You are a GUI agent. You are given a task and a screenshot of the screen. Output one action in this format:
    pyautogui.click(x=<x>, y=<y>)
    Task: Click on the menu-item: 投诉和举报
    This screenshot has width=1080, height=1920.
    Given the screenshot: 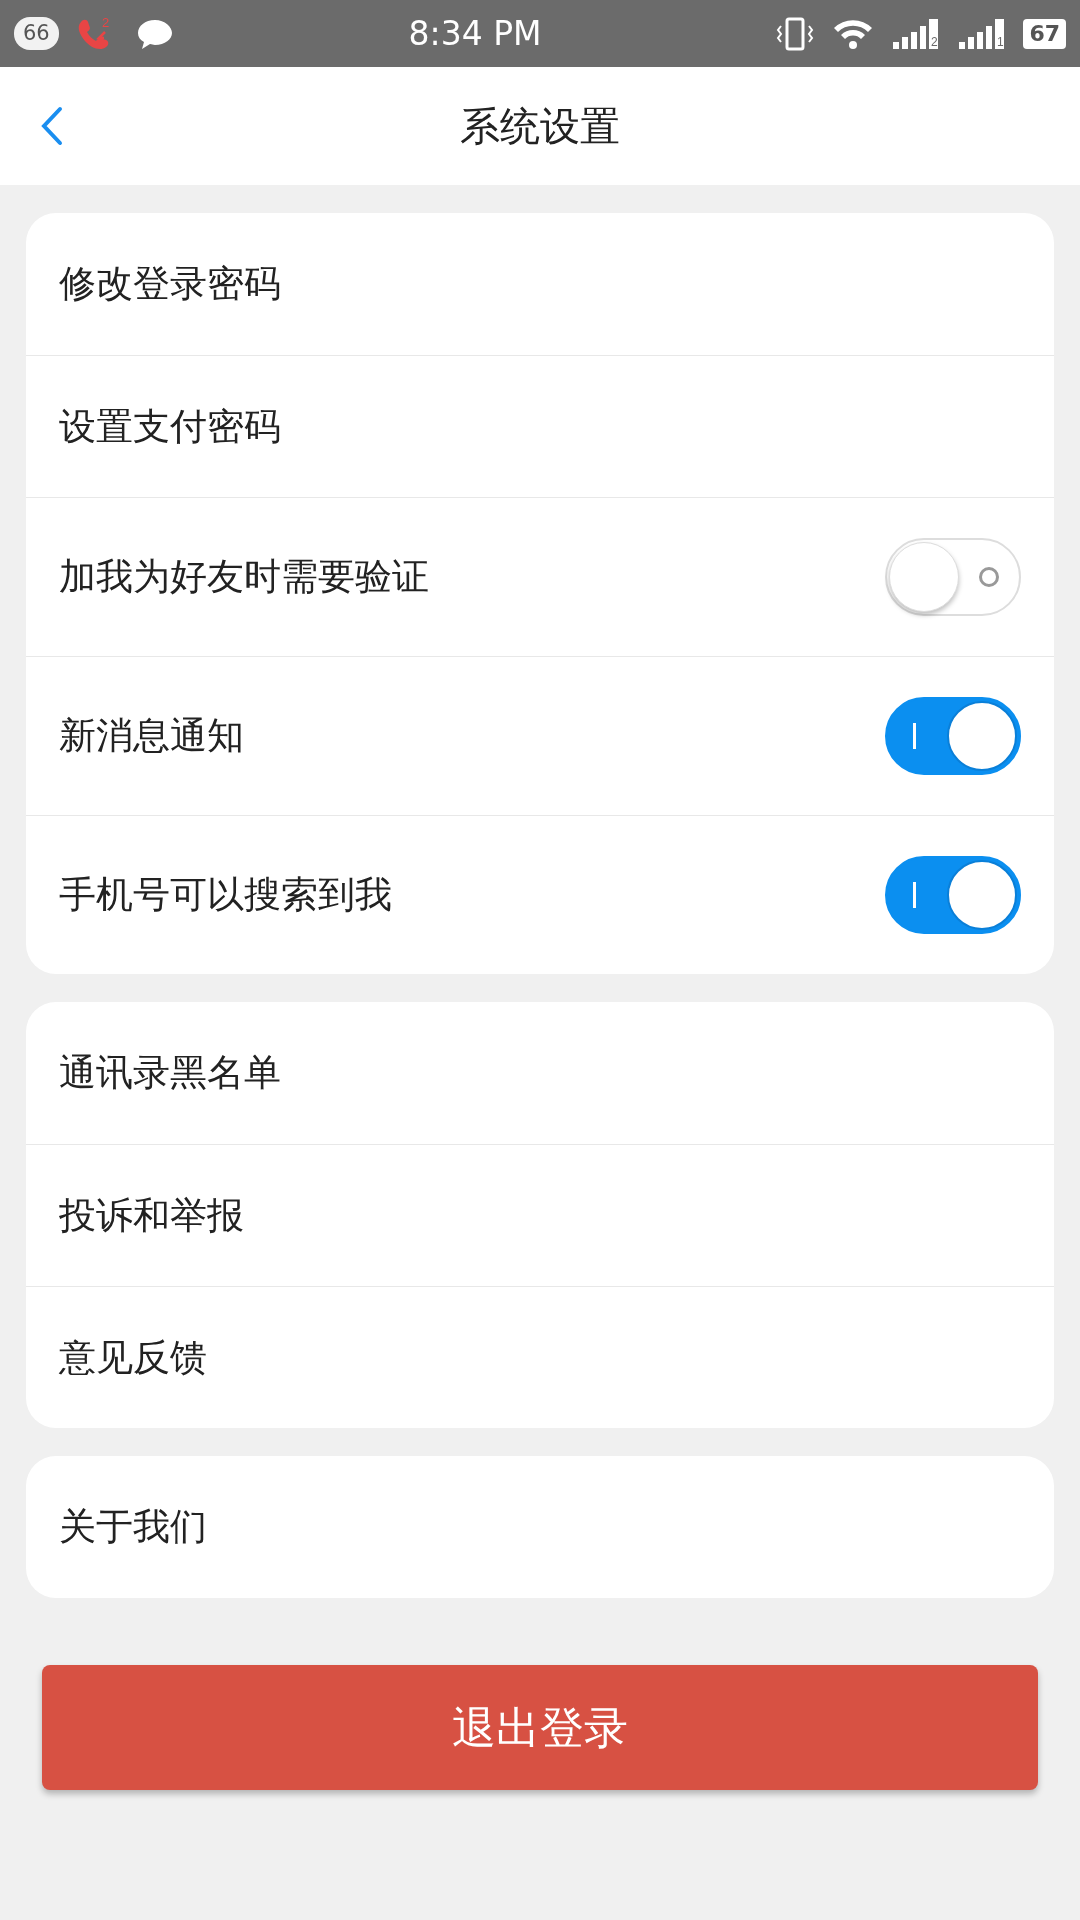 What is the action you would take?
    pyautogui.click(x=151, y=1215)
    